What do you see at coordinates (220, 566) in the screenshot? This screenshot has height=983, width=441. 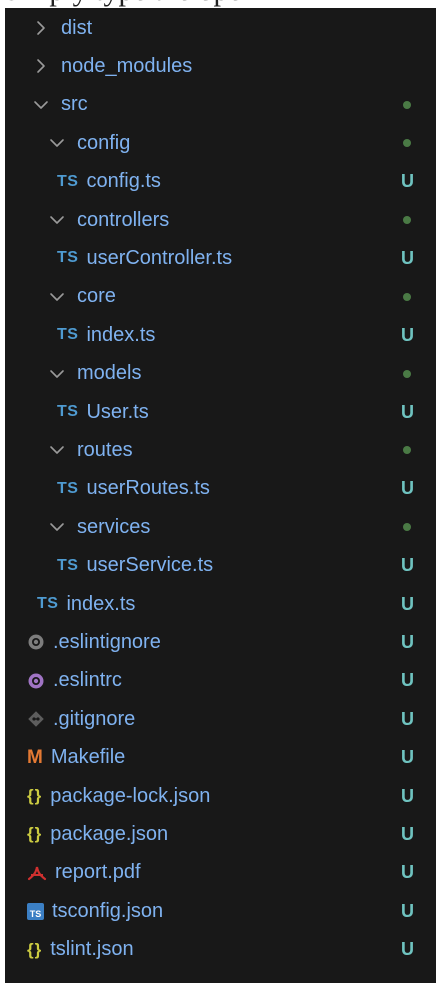 I see `file-item-userservice-ts: TS userService.ts U` at bounding box center [220, 566].